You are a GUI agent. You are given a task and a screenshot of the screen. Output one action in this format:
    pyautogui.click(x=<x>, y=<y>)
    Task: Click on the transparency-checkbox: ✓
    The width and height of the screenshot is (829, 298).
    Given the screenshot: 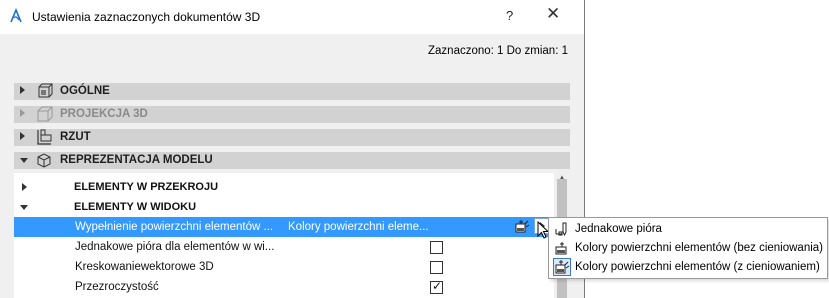 What is the action you would take?
    pyautogui.click(x=436, y=286)
    